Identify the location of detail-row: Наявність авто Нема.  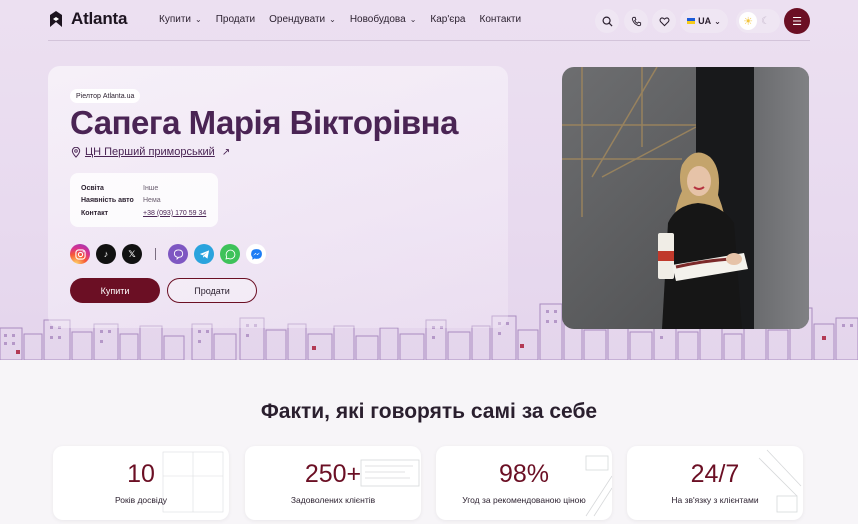
(144, 201).